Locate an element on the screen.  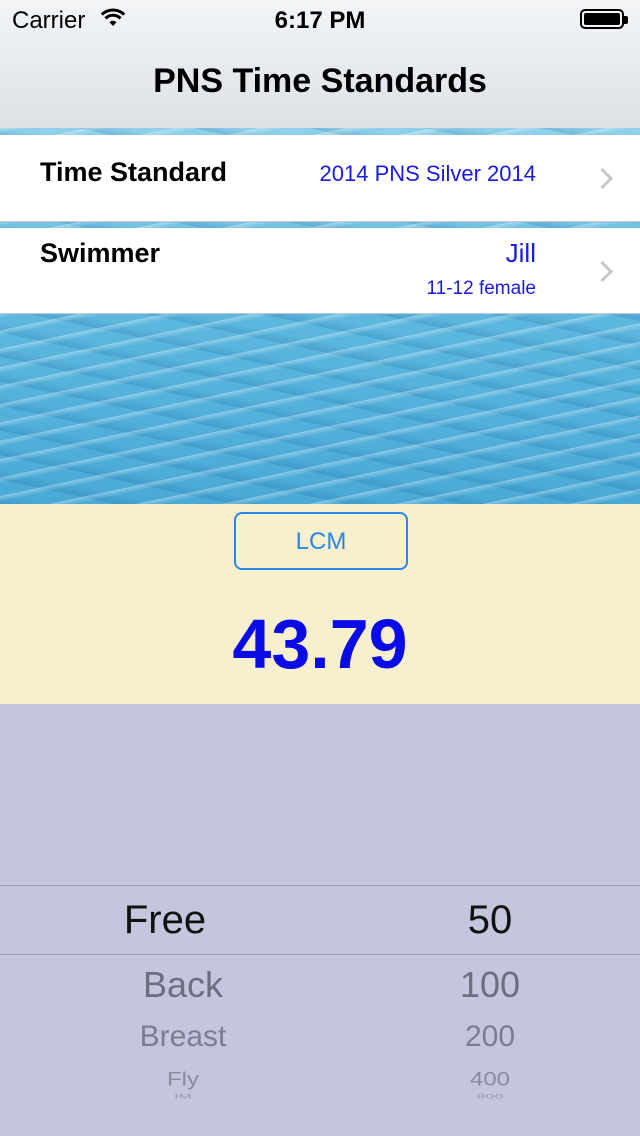
time-standard-row: Time Standard 2014 PNS Silver 2014 is located at coordinates (320, 178).